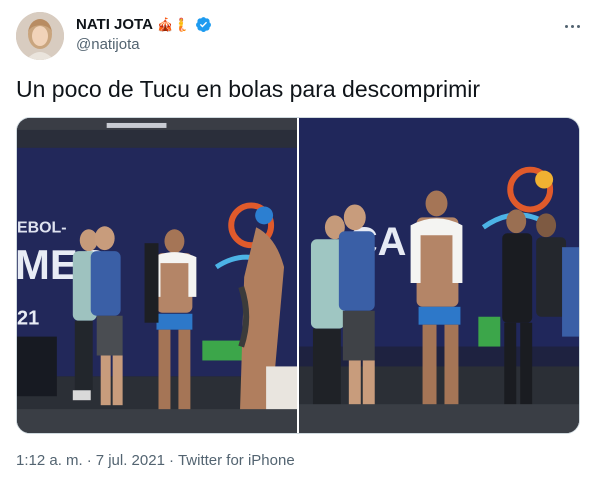 Image resolution: width=600 pixels, height=488 pixels. What do you see at coordinates (108, 44) in the screenshot?
I see `author-handle: @natijota` at bounding box center [108, 44].